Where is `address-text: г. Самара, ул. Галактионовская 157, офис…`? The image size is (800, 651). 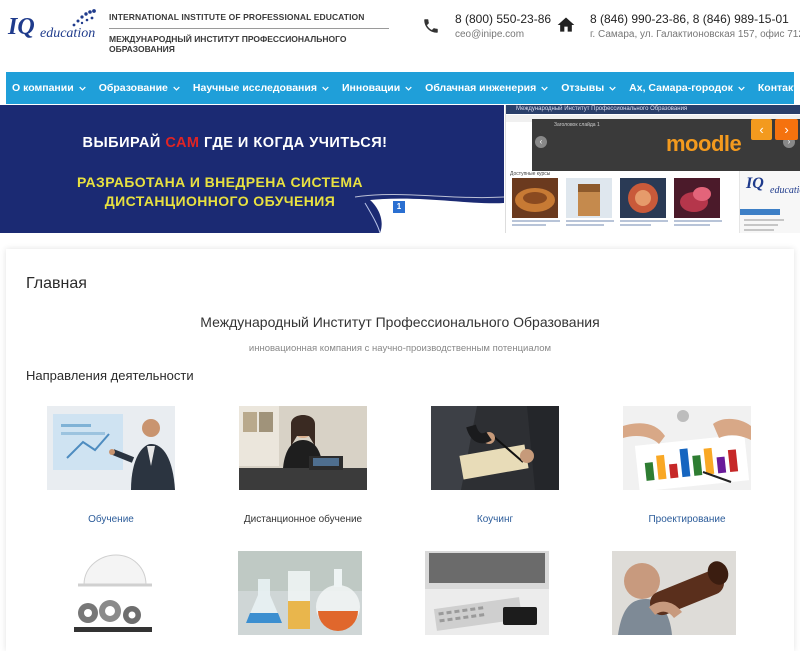
address-text: г. Самара, ул. Галактионовская 157, офис… is located at coordinates (695, 34).